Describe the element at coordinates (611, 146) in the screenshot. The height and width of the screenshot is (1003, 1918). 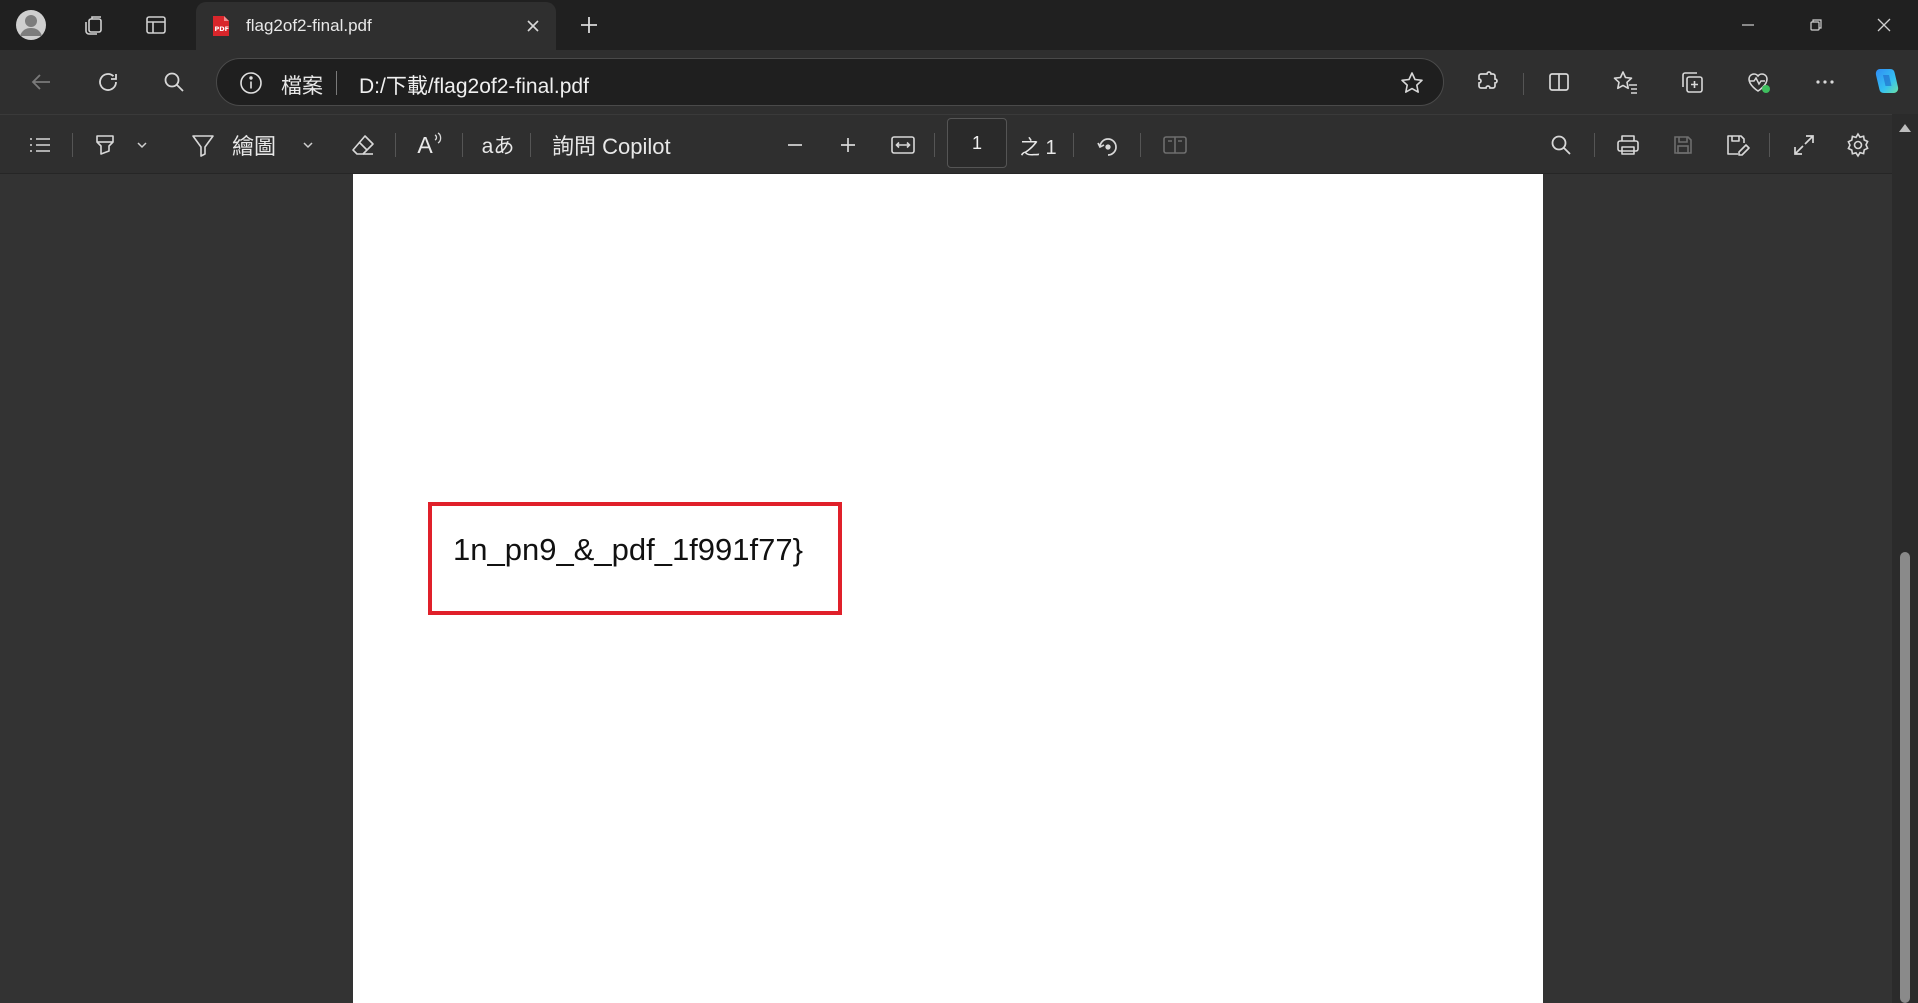
I see `ask-copilot-label: 詢問 Copilot` at that location.